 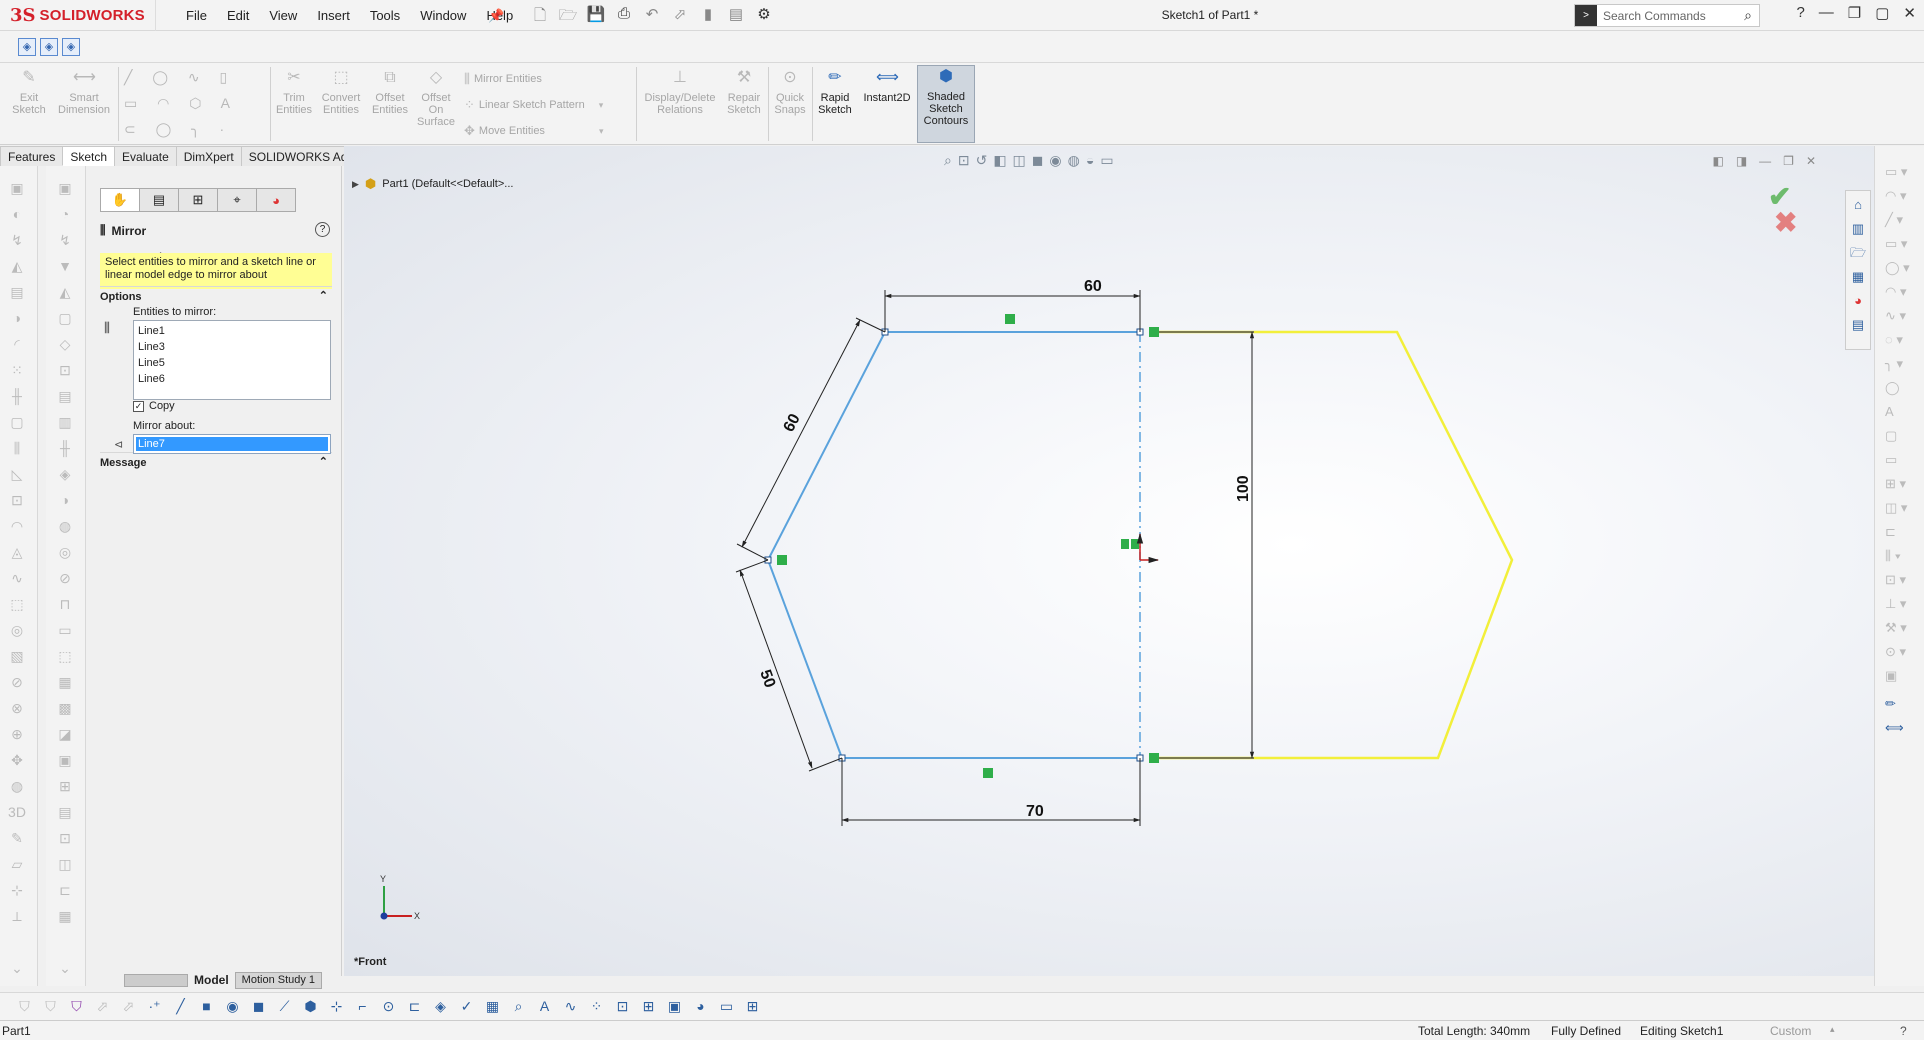 What do you see at coordinates (17, 708) in the screenshot?
I see `intersect-icon: ⊗` at bounding box center [17, 708].